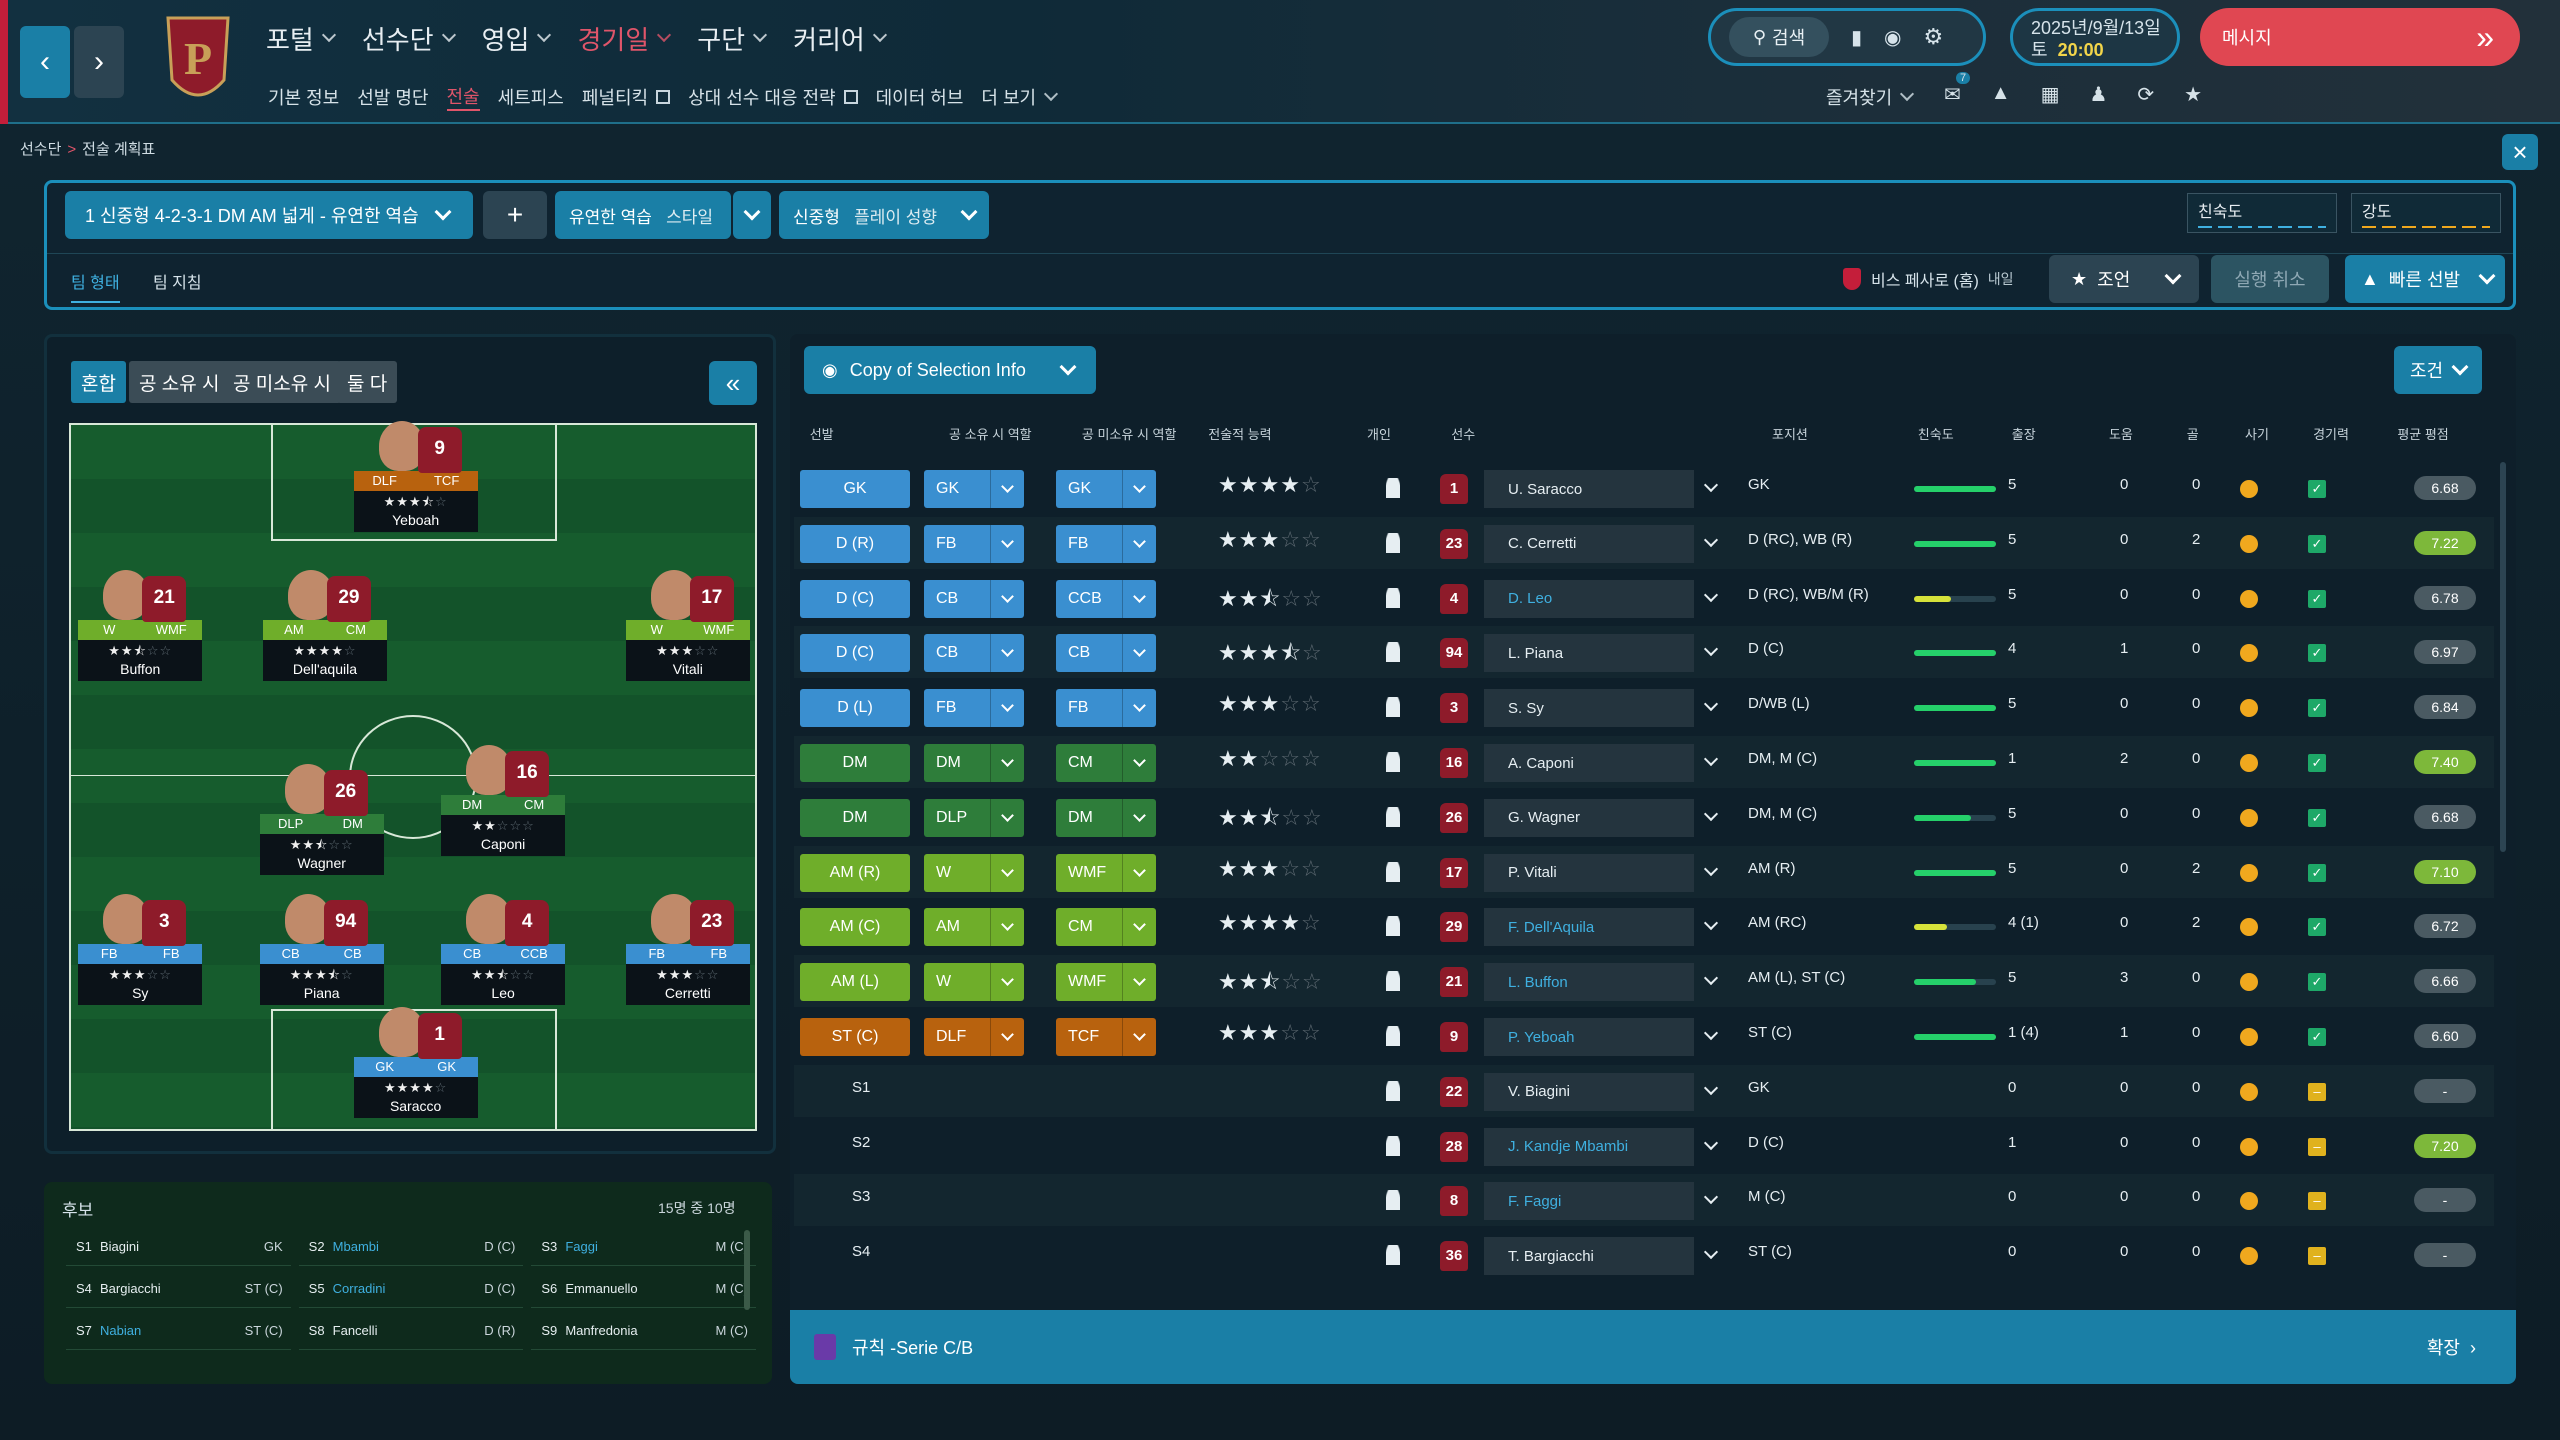 The image size is (2560, 1440). Describe the element at coordinates (140, 950) in the screenshot. I see `pitch-player: 3 FB FB ★★★☆☆ Sy` at that location.